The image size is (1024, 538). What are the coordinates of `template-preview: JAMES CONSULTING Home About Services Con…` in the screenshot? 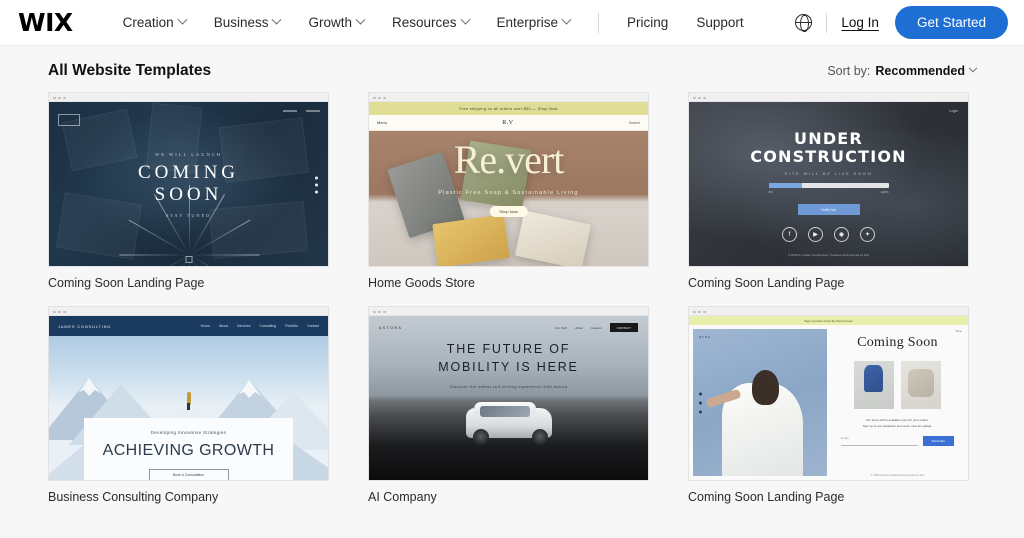 It's located at (188, 398).